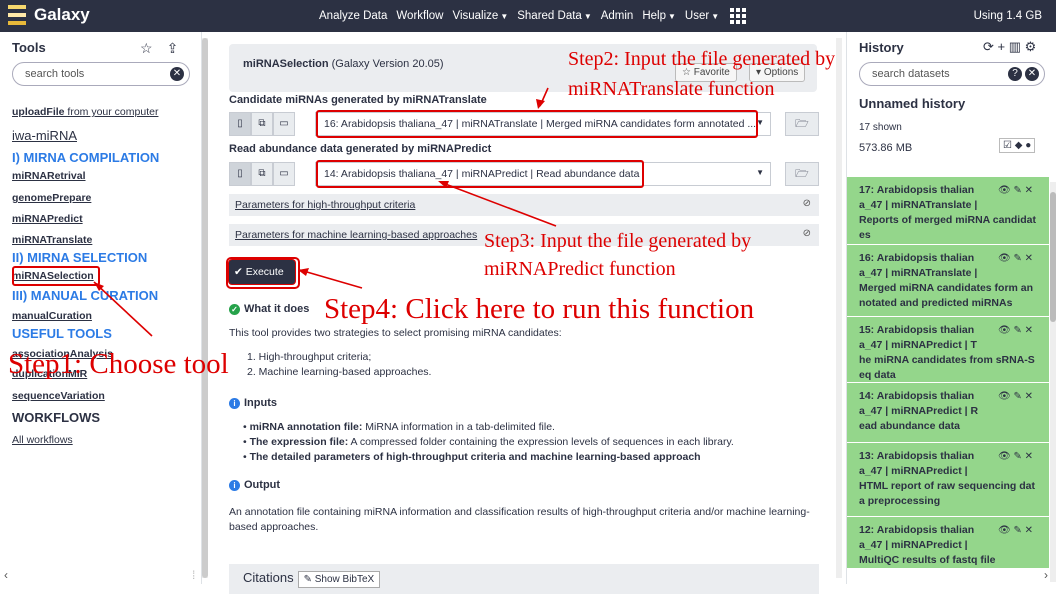 This screenshot has height=594, width=1056. Describe the element at coordinates (671, 89) in the screenshot. I see `step2-annotation-line2: miRNATranslate function` at that location.